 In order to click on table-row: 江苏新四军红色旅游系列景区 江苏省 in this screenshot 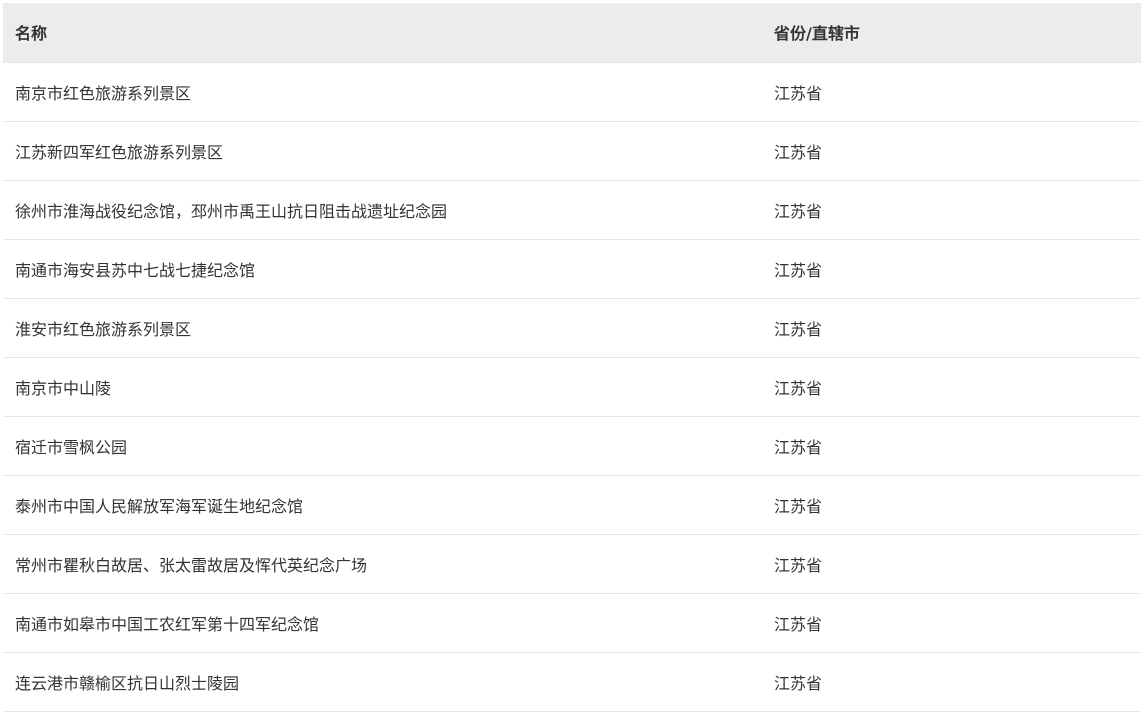, I will do `click(572, 150)`.